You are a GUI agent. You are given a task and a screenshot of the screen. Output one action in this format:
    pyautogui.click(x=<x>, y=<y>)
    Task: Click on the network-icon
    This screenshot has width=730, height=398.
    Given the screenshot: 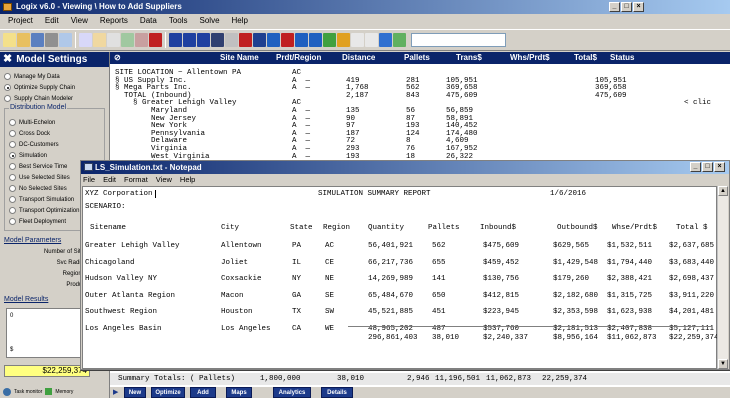 What is the action you would take?
    pyautogui.click(x=203, y=40)
    